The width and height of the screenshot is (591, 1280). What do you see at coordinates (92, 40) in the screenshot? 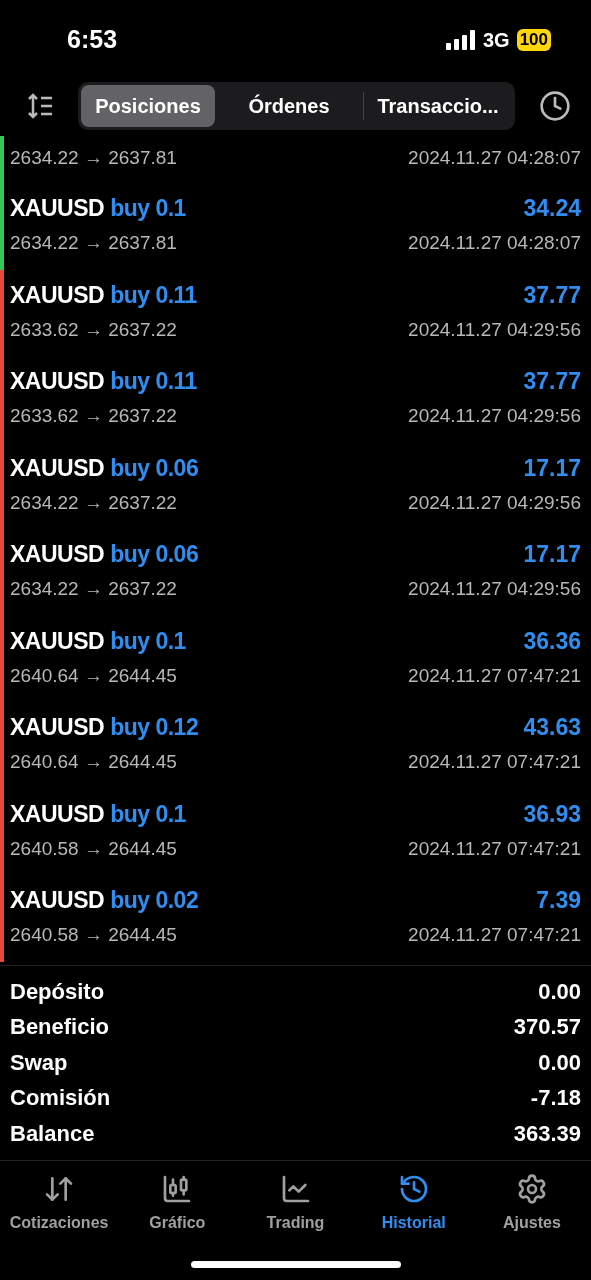
I see `clock-time: 6:53` at bounding box center [92, 40].